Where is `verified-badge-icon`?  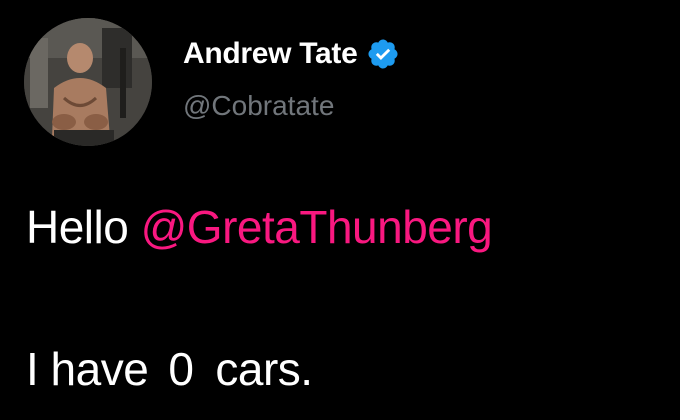 verified-badge-icon is located at coordinates (383, 54).